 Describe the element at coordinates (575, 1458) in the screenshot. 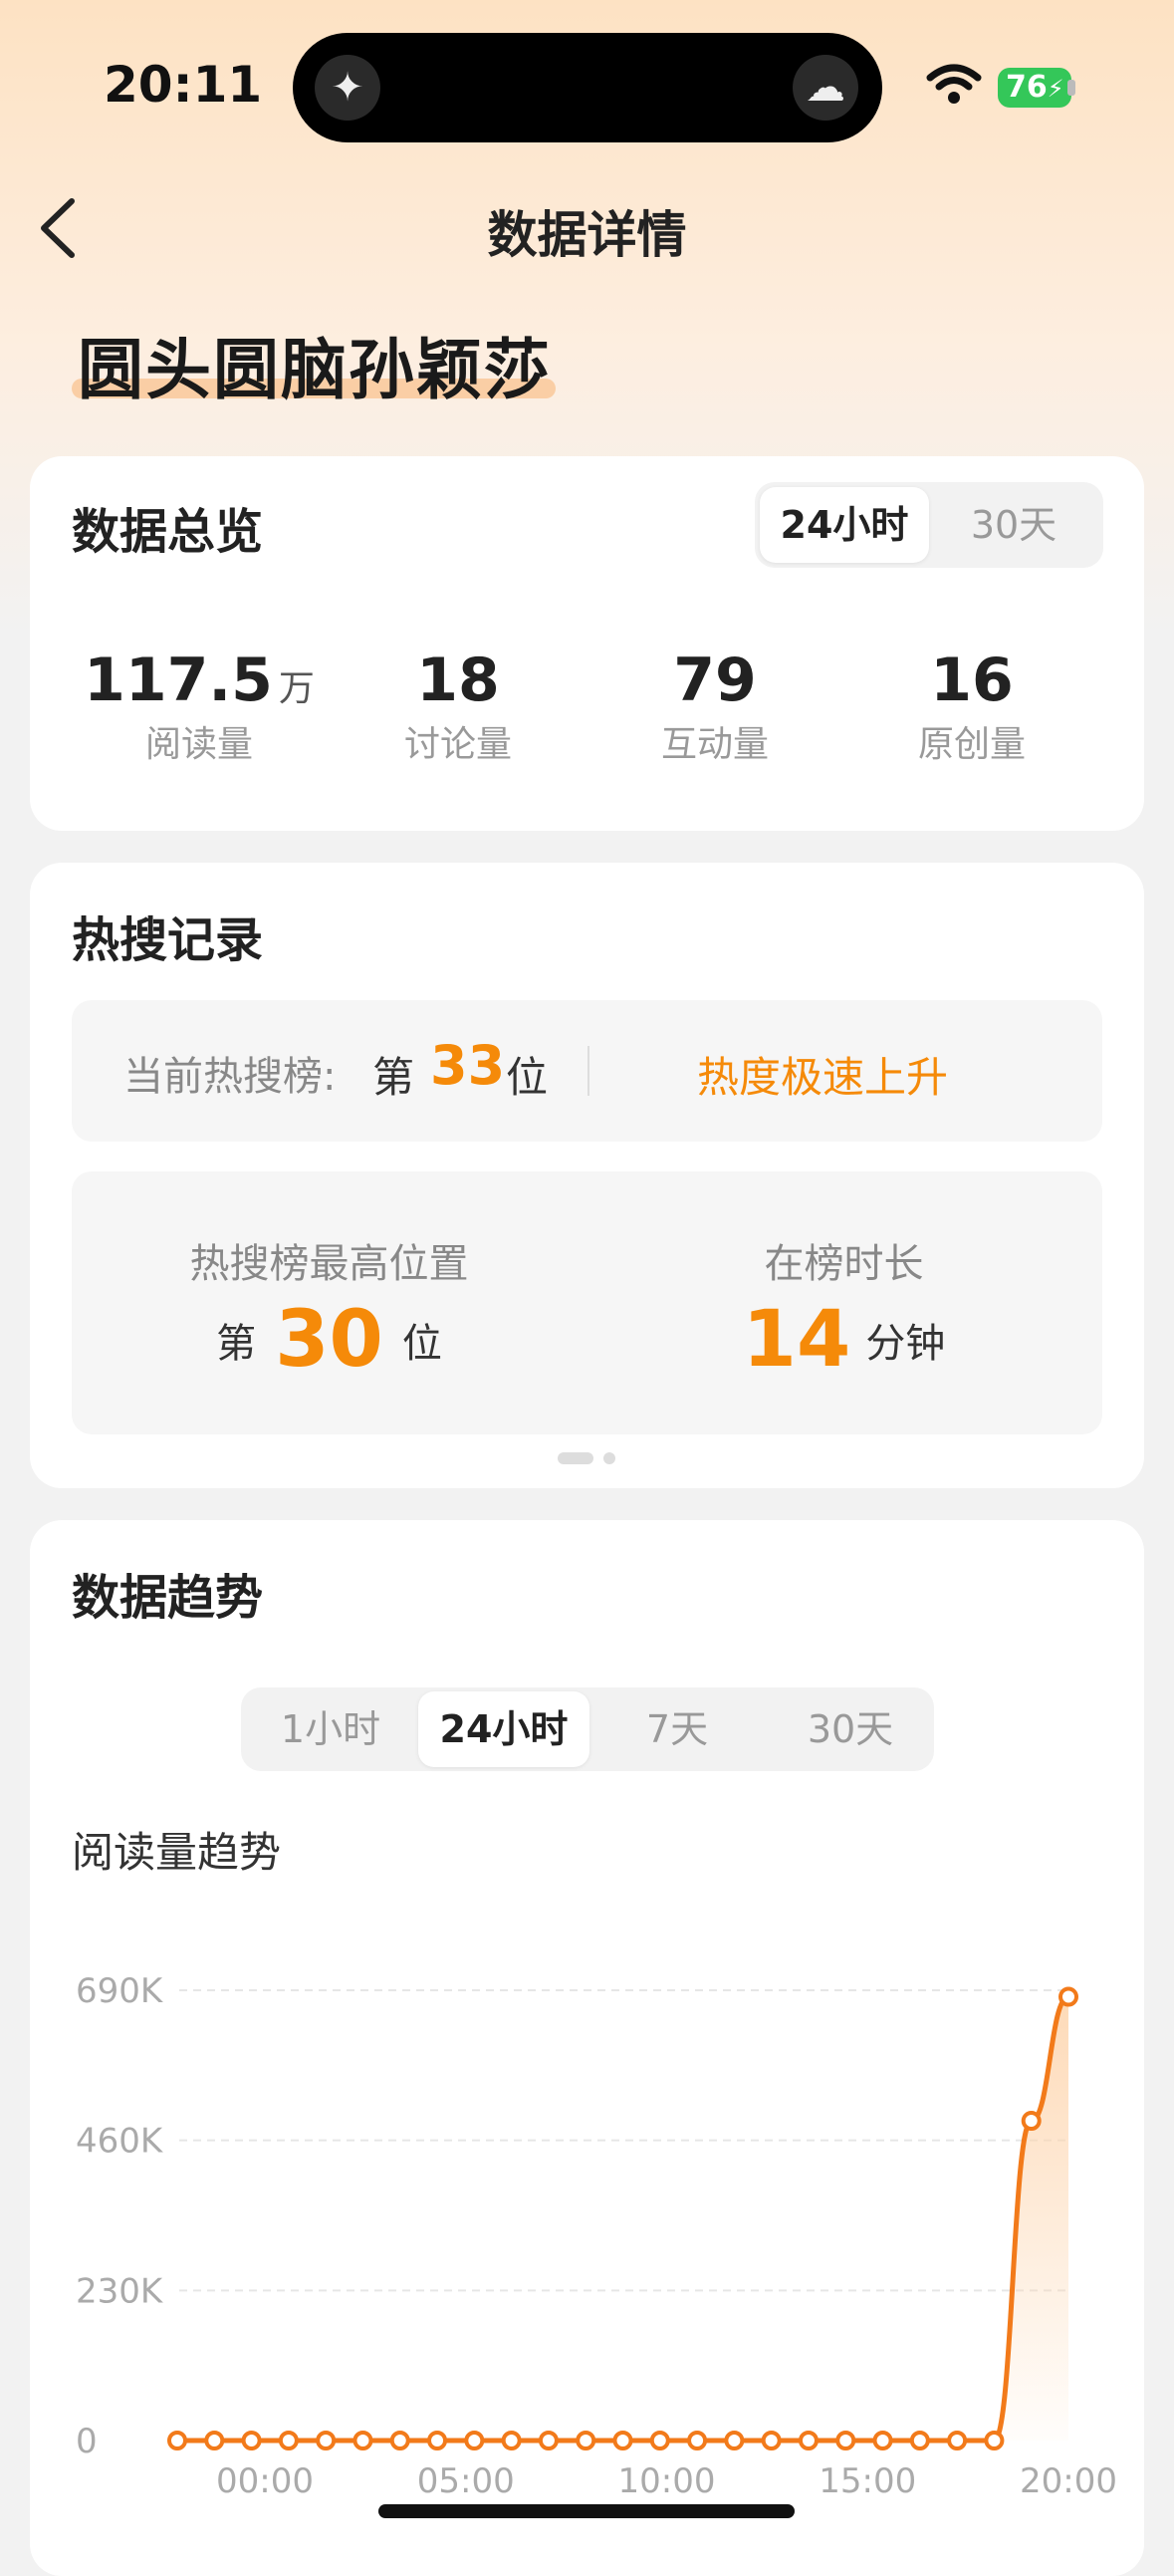

I see `page-dot-active` at that location.